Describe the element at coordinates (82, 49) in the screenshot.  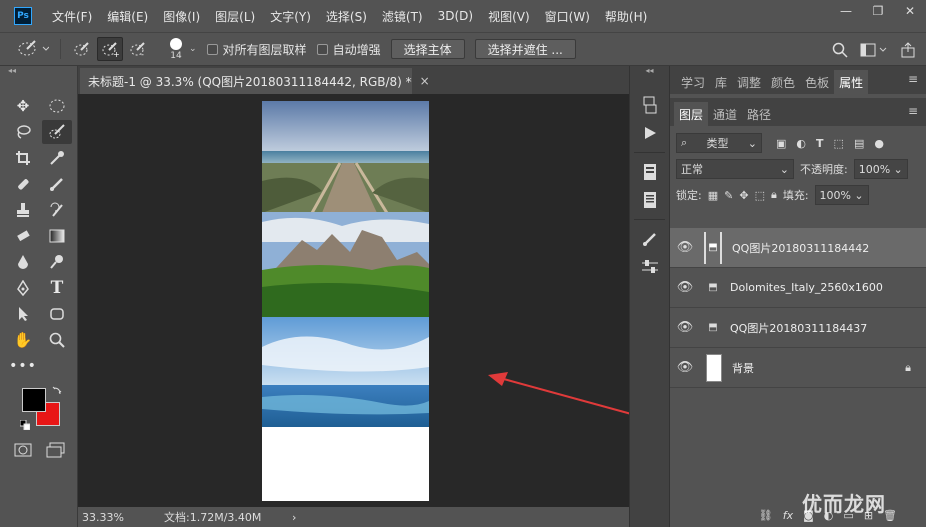
I see `new-selection-button` at that location.